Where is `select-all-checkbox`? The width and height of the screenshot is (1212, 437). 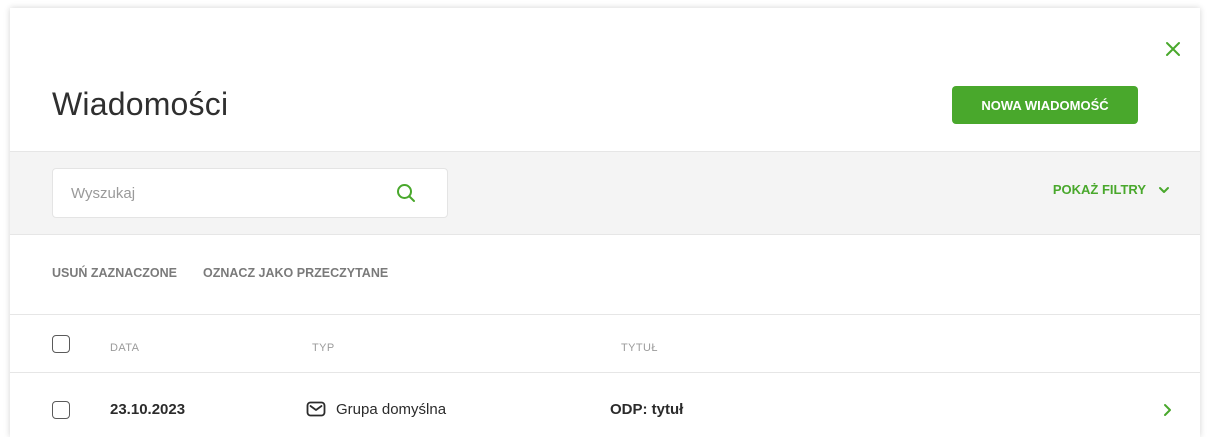
select-all-checkbox is located at coordinates (61, 344).